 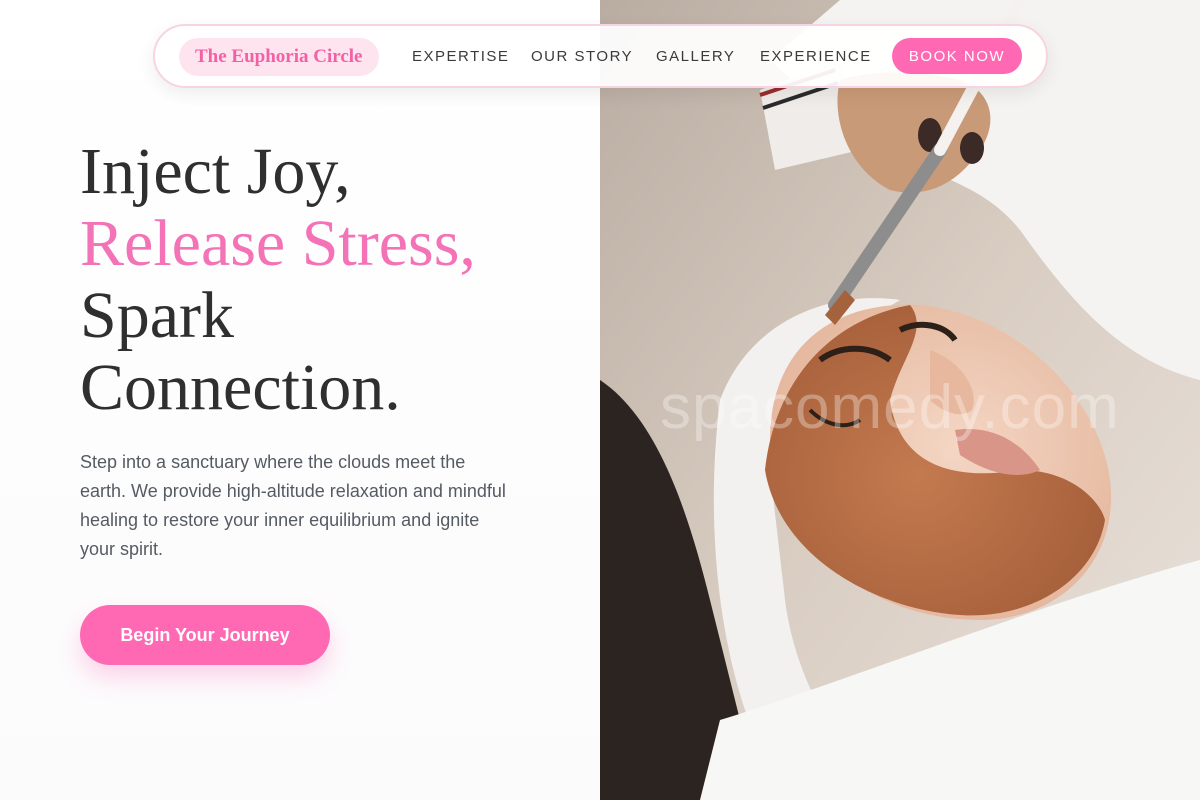 I want to click on headline-line-2: Release Stress,, so click(x=278, y=243).